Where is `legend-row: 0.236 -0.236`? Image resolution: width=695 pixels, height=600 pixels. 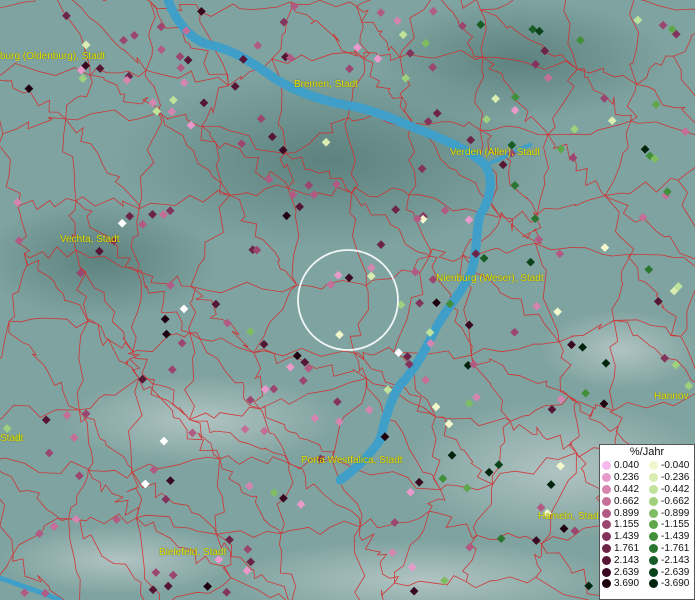
legend-row: 0.236 -0.236 is located at coordinates (647, 478).